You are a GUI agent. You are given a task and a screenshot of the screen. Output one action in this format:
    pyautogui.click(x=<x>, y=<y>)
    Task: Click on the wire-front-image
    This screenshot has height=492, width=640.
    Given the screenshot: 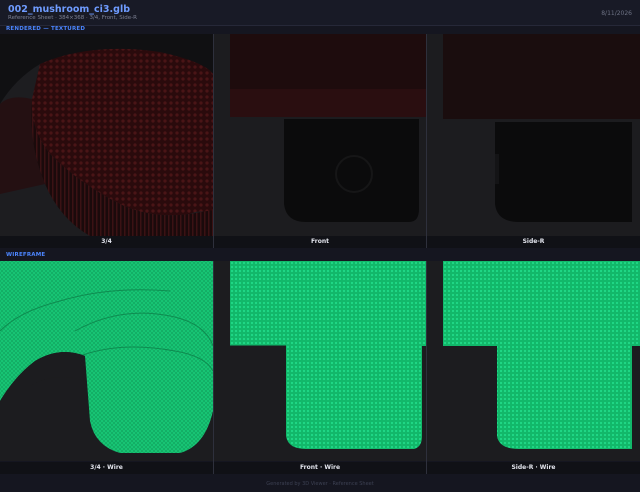 What is the action you would take?
    pyautogui.click(x=320, y=361)
    